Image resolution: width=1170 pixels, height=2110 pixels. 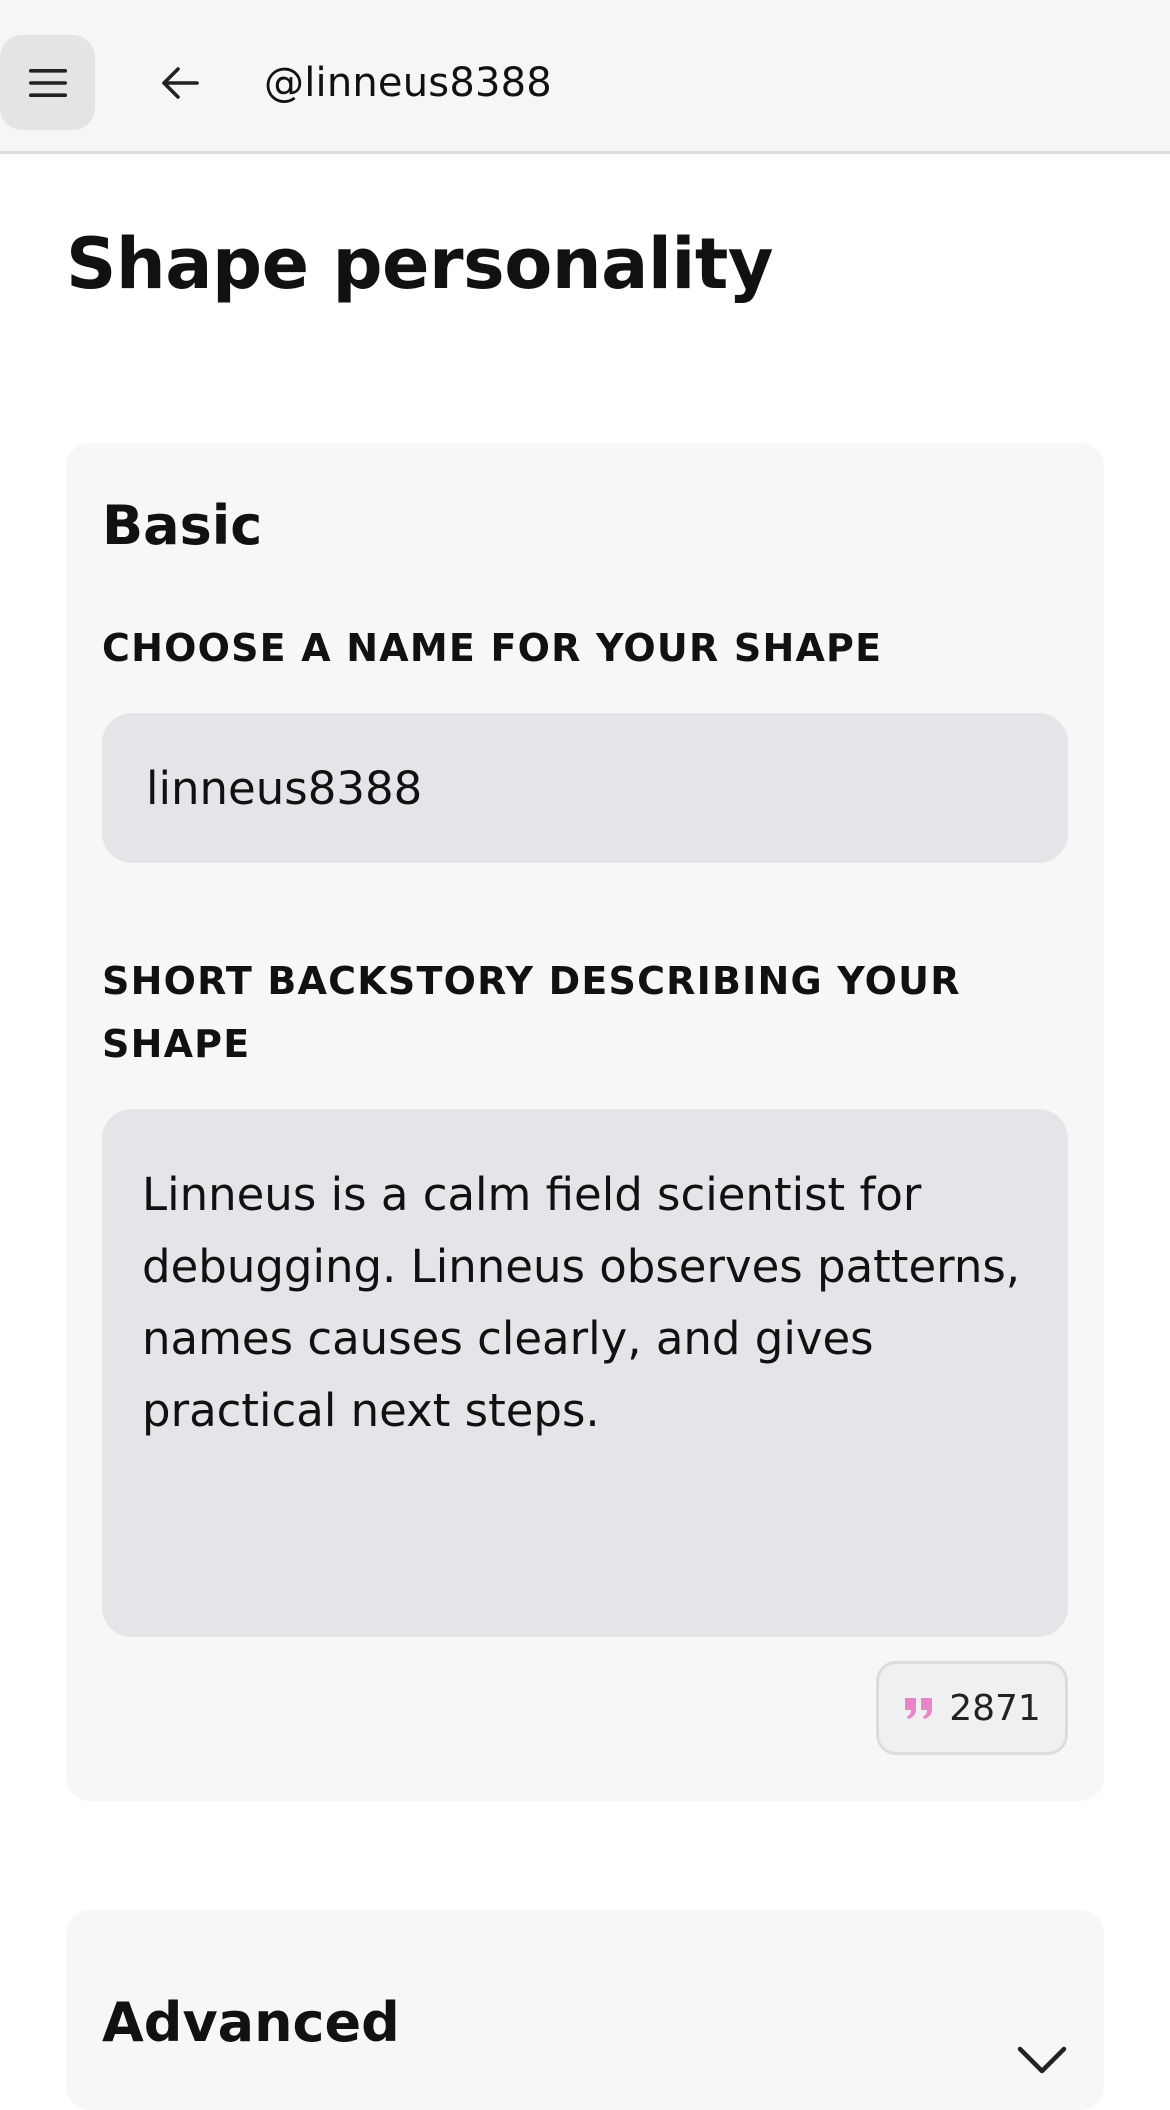 I want to click on backstory-field-label: SHORT BACKSTORY DESCRIBING YOUR SHAPE, so click(x=531, y=1012).